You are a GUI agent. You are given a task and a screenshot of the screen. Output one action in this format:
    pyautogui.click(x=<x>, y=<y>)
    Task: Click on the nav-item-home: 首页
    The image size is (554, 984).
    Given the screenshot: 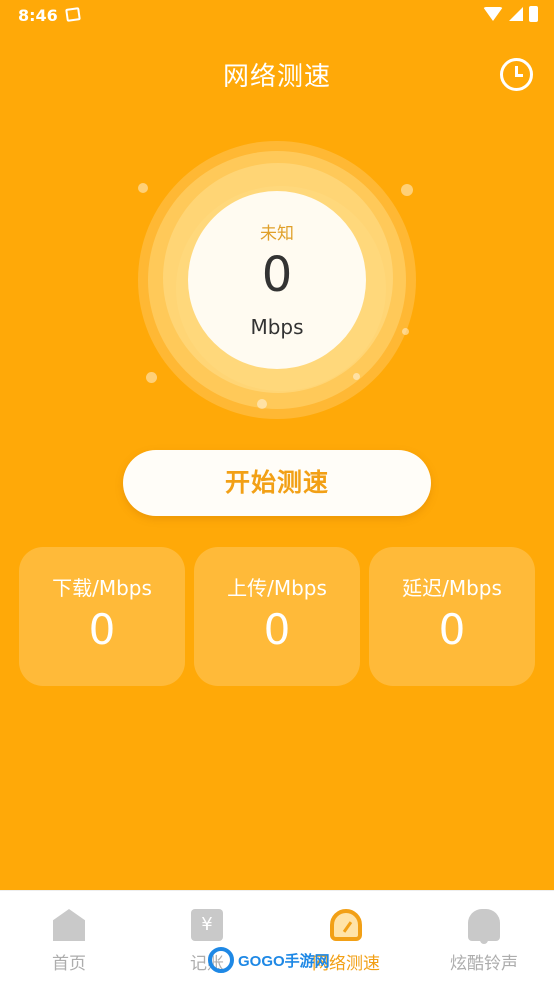 What is the action you would take?
    pyautogui.click(x=69, y=937)
    